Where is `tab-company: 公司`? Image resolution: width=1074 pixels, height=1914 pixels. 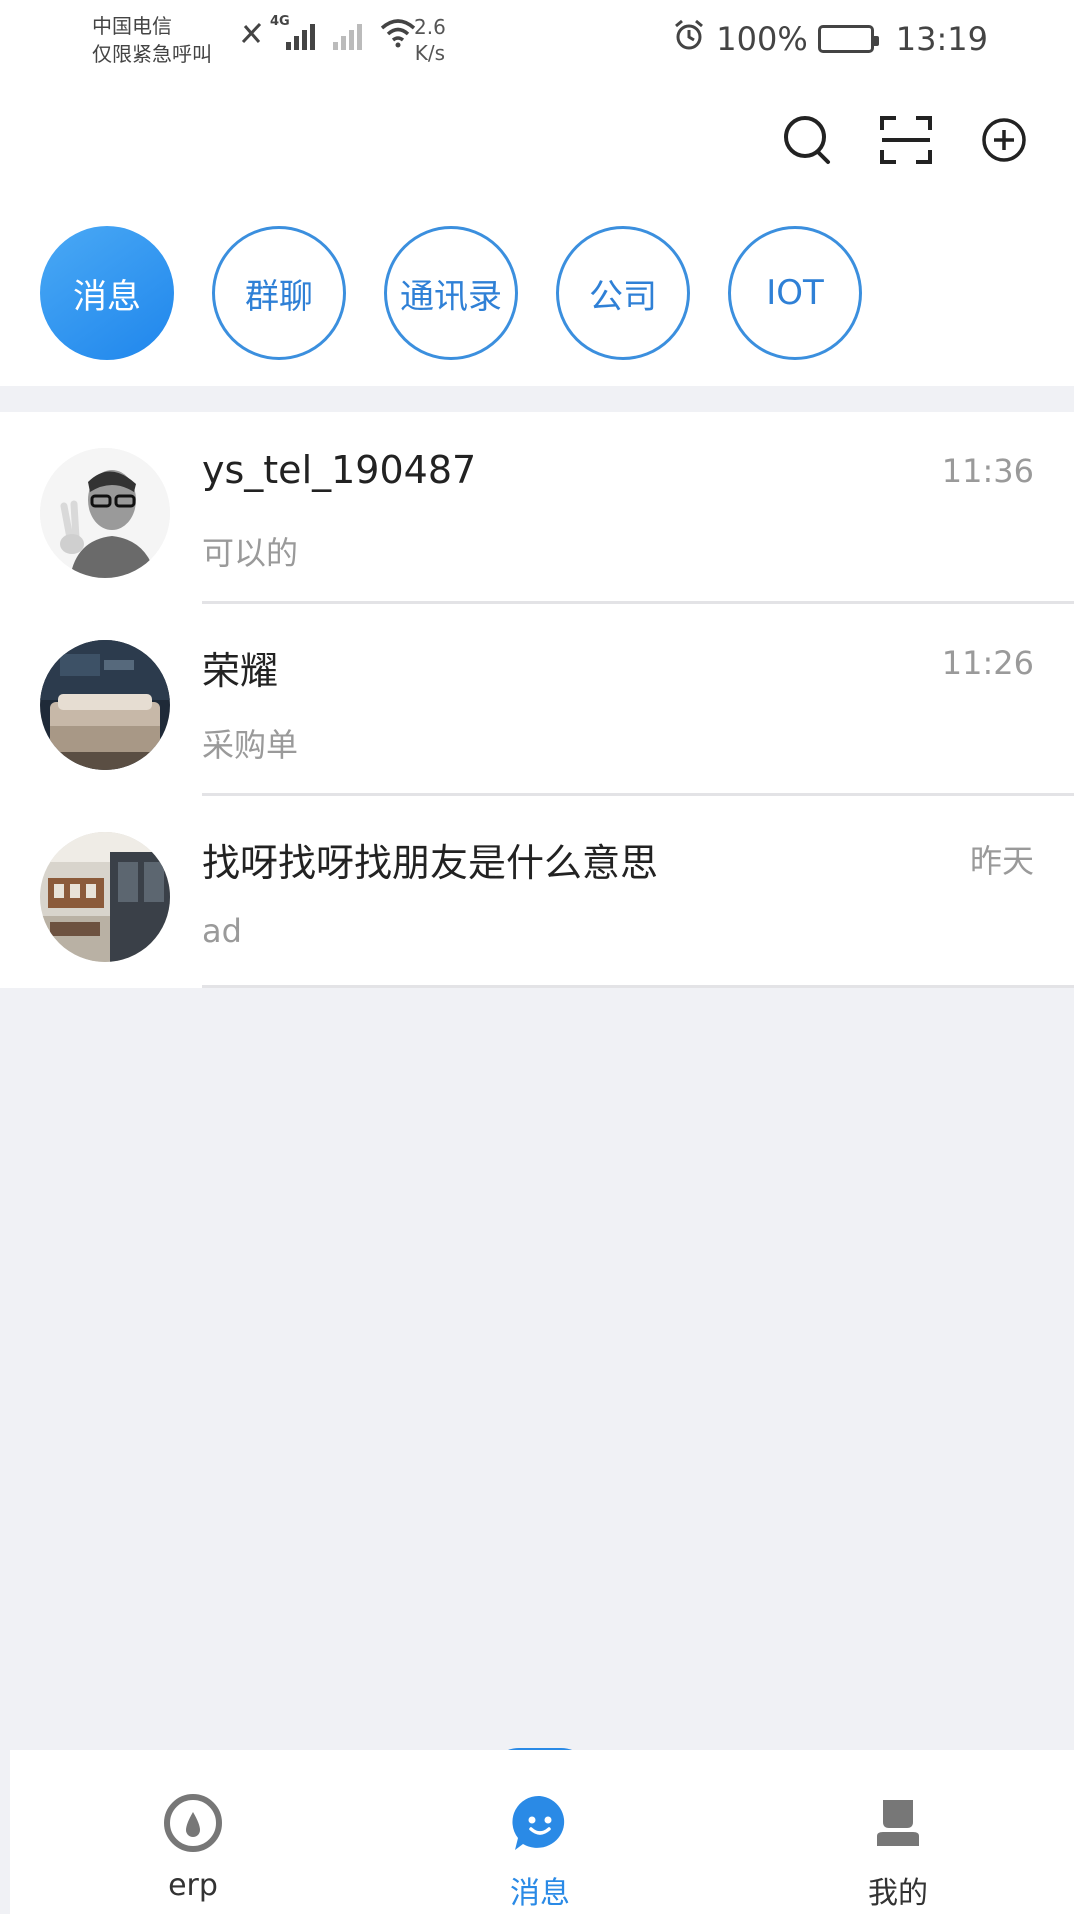
tab-company: 公司 is located at coordinates (623, 293).